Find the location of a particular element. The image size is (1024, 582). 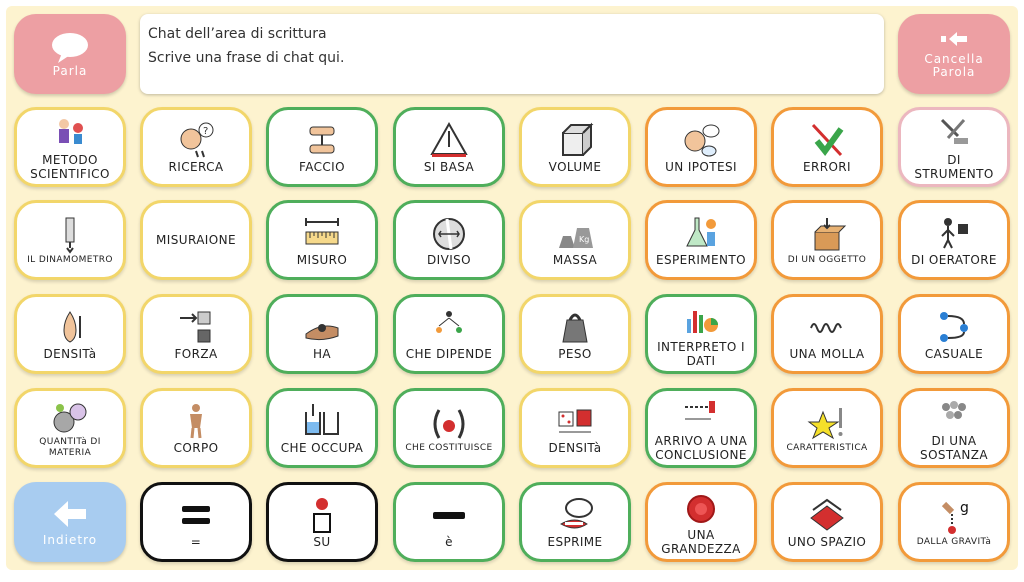

symbol-tile: CHE DIPENDE is located at coordinates (449, 334).